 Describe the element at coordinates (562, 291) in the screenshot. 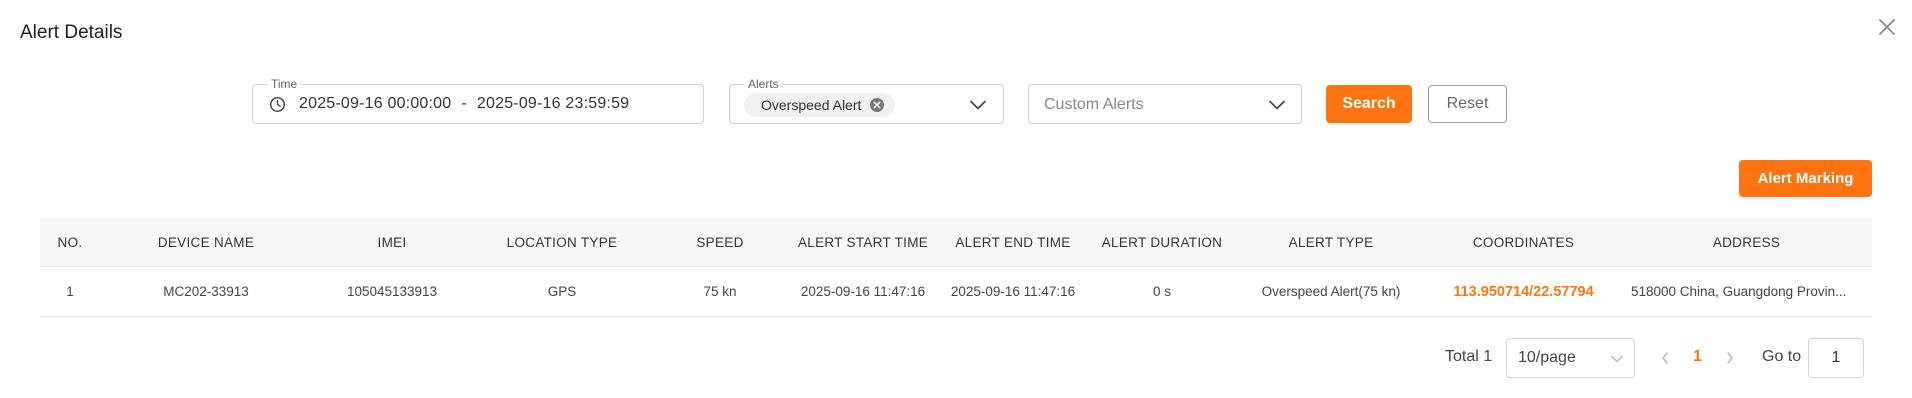

I see `cell-location-type: GPS` at that location.